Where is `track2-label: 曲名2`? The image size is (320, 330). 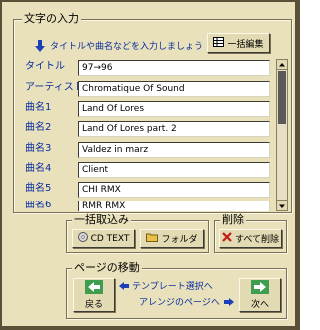 track2-label: 曲名2 is located at coordinates (38, 127).